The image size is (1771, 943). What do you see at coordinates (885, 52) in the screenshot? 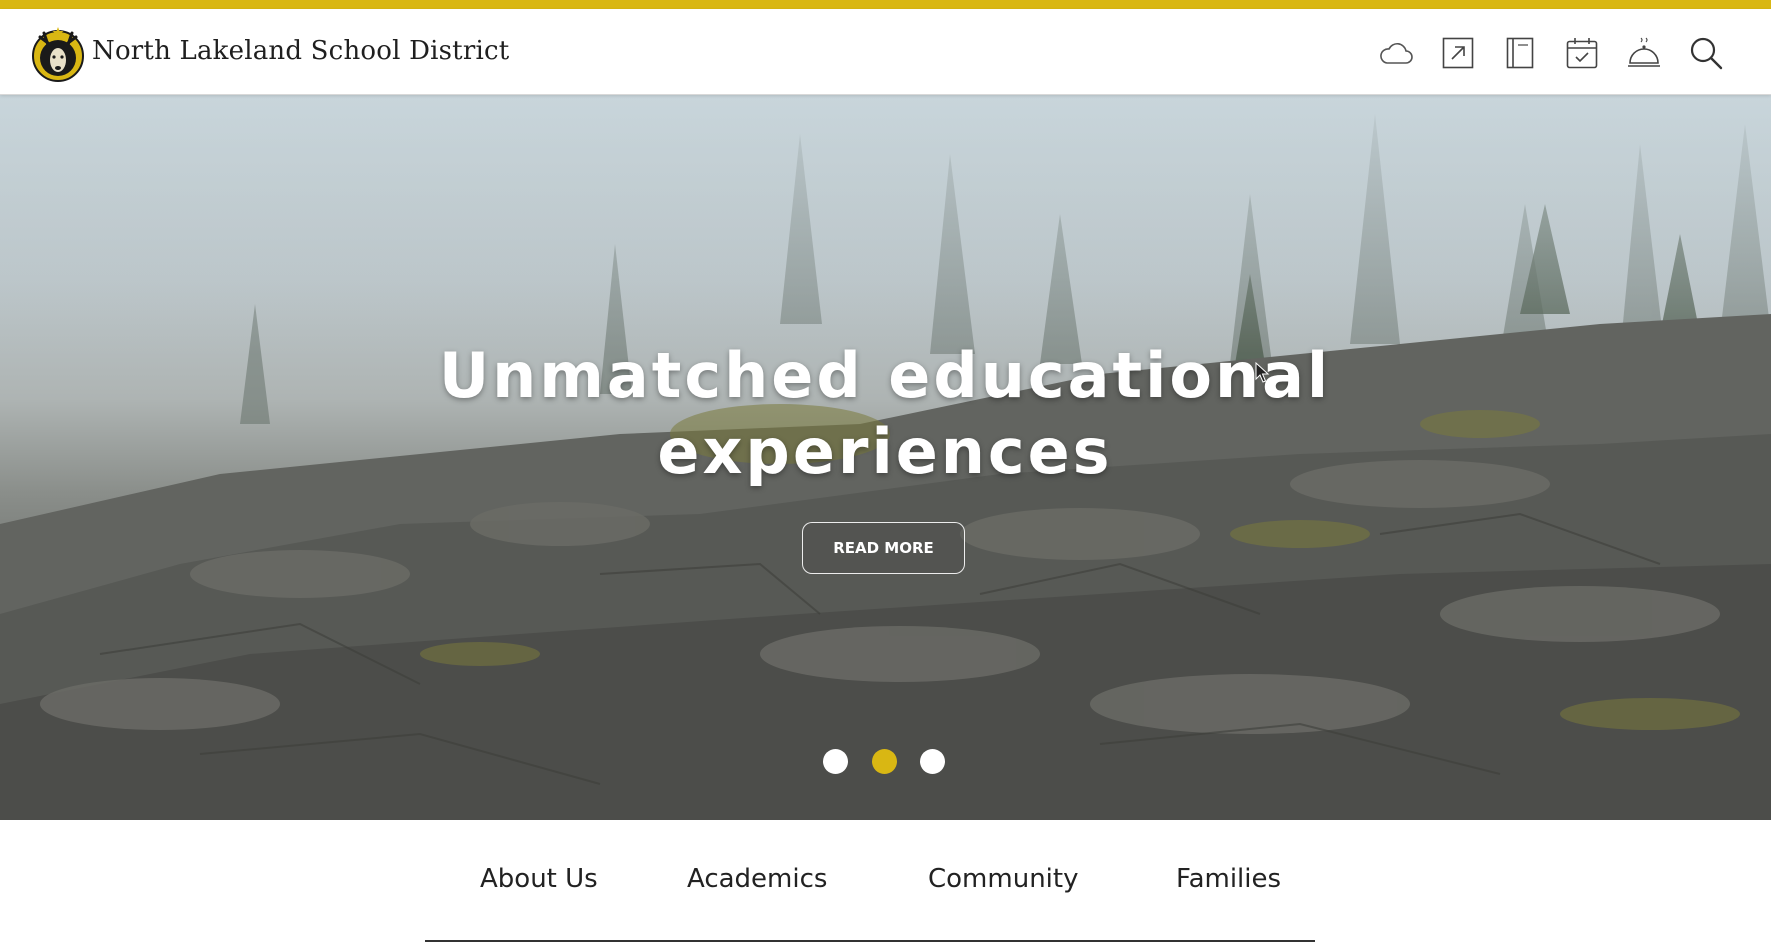
I see `site-header: North Lakeland School District` at bounding box center [885, 52].